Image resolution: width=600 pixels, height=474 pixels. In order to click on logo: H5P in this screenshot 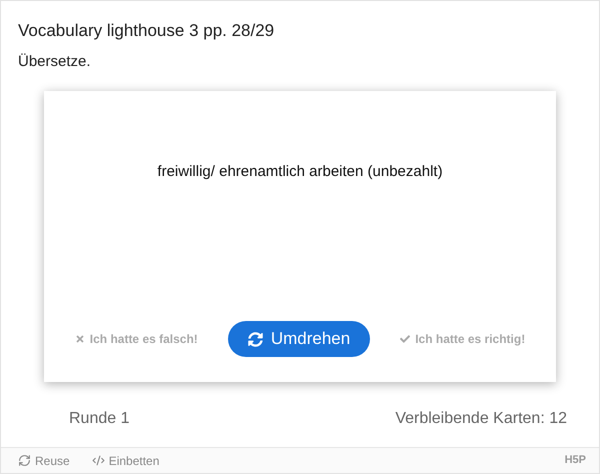, I will do `click(575, 460)`.